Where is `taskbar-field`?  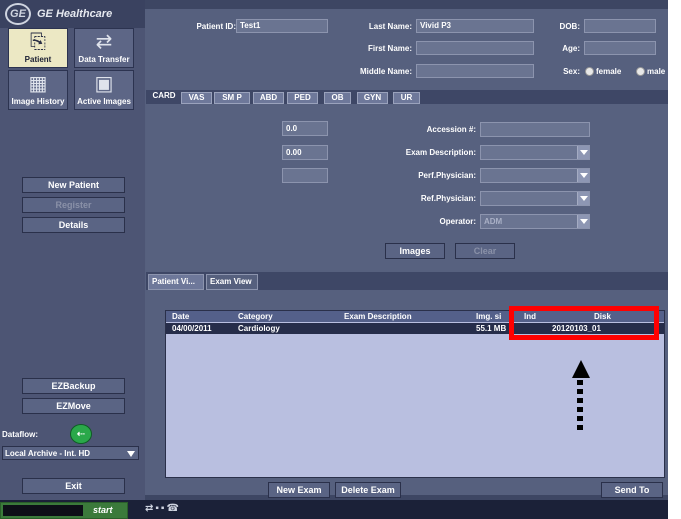 taskbar-field is located at coordinates (43, 510).